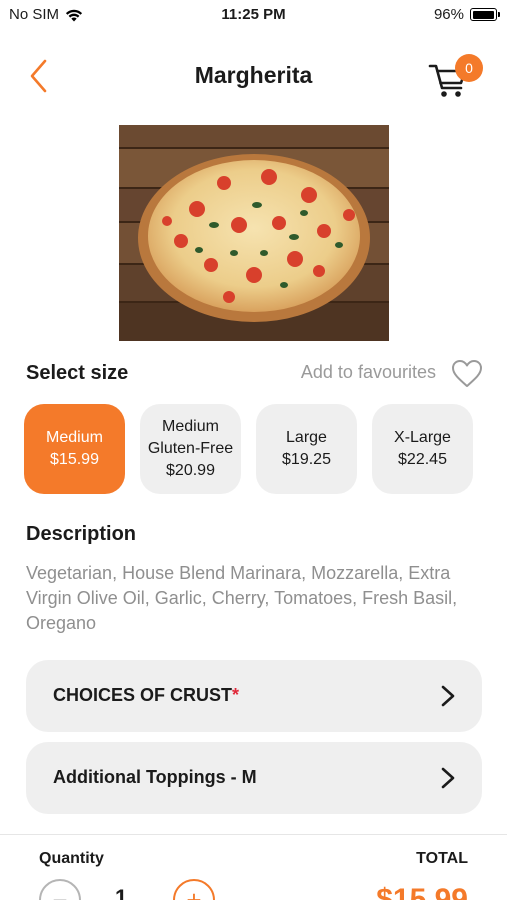 The width and height of the screenshot is (507, 900). Describe the element at coordinates (306, 459) in the screenshot. I see `size-option-price: $19.25` at that location.